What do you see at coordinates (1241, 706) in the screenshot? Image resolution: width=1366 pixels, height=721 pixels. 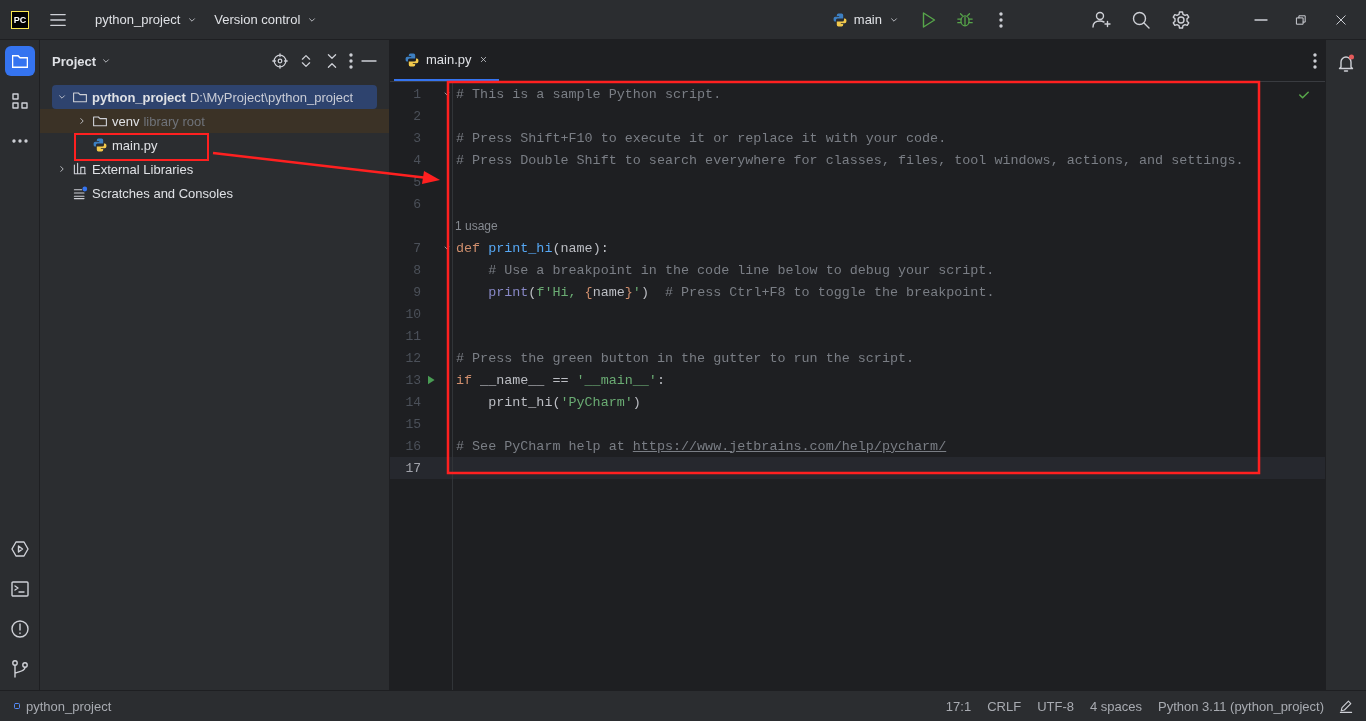 I see `status-item: Python 3.11 (python_project)` at bounding box center [1241, 706].